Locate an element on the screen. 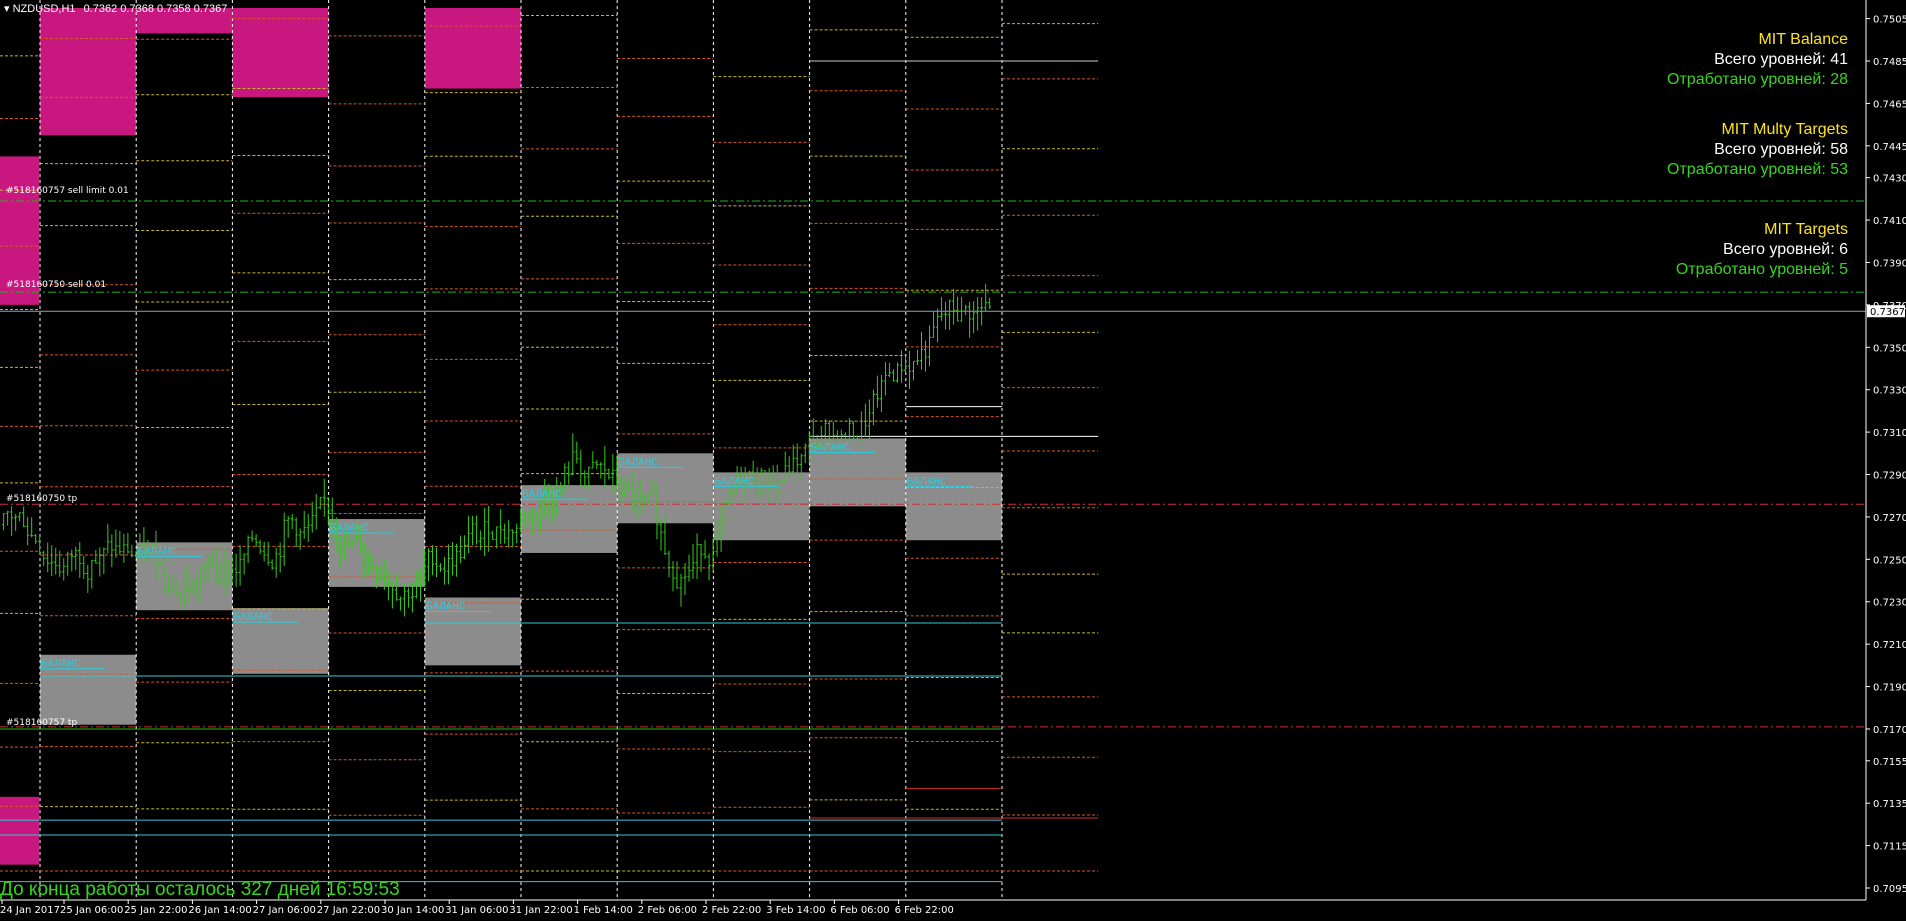 The width and height of the screenshot is (1906, 921). price-tick-label: 0.7310 is located at coordinates (1889, 433).